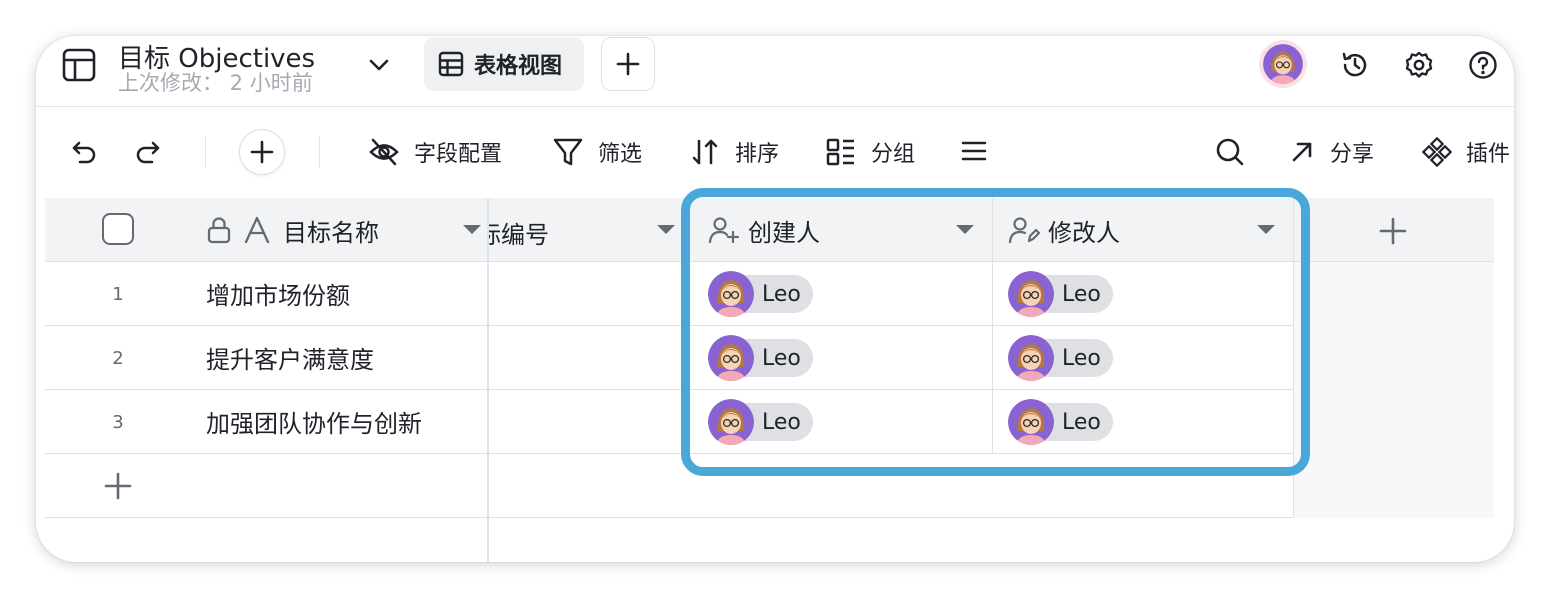 The image size is (1550, 598). What do you see at coordinates (669, 517) in the screenshot?
I see `row-divider` at bounding box center [669, 517].